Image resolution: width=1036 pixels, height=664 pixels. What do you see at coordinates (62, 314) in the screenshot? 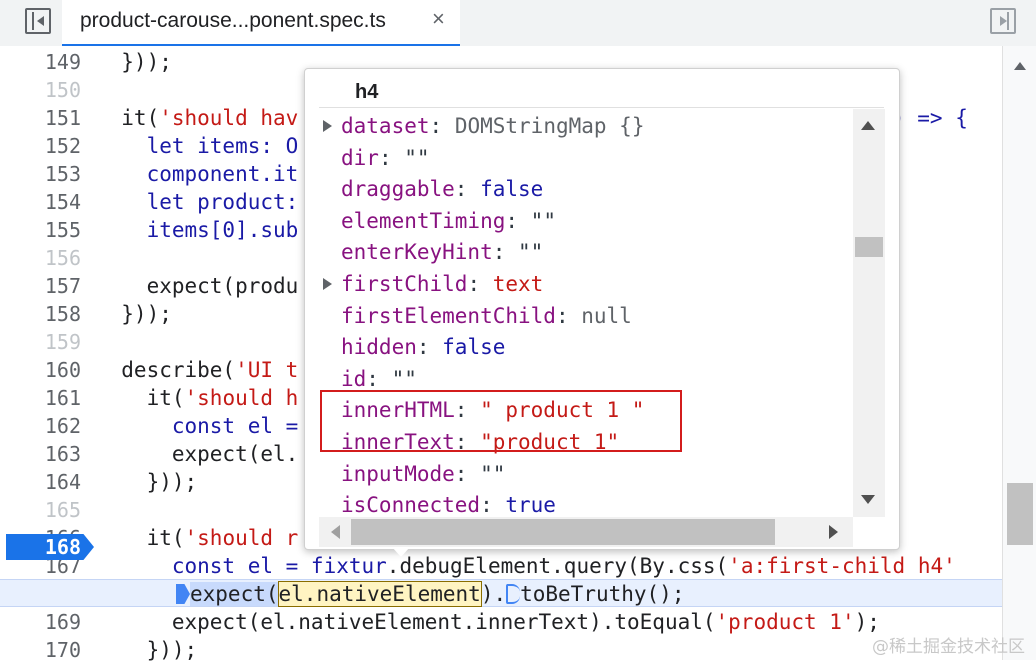
I see `line-number-text: 158` at bounding box center [62, 314].